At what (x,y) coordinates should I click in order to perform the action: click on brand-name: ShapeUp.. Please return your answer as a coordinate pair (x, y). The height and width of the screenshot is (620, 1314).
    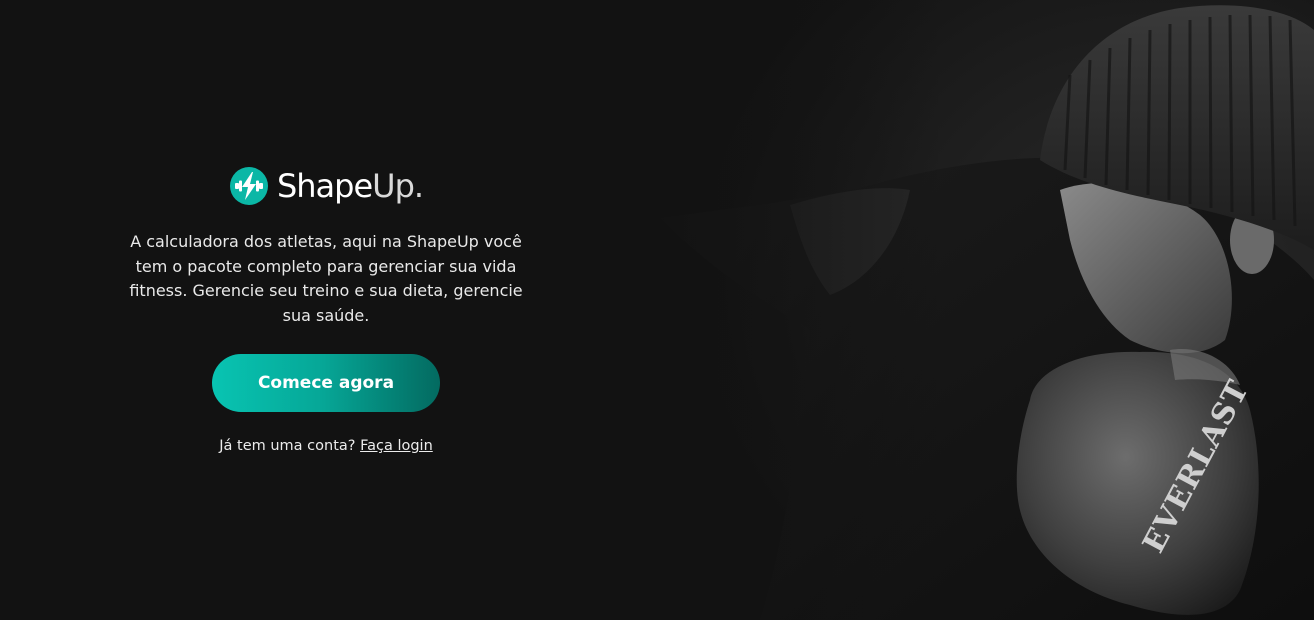
    Looking at the image, I should click on (350, 186).